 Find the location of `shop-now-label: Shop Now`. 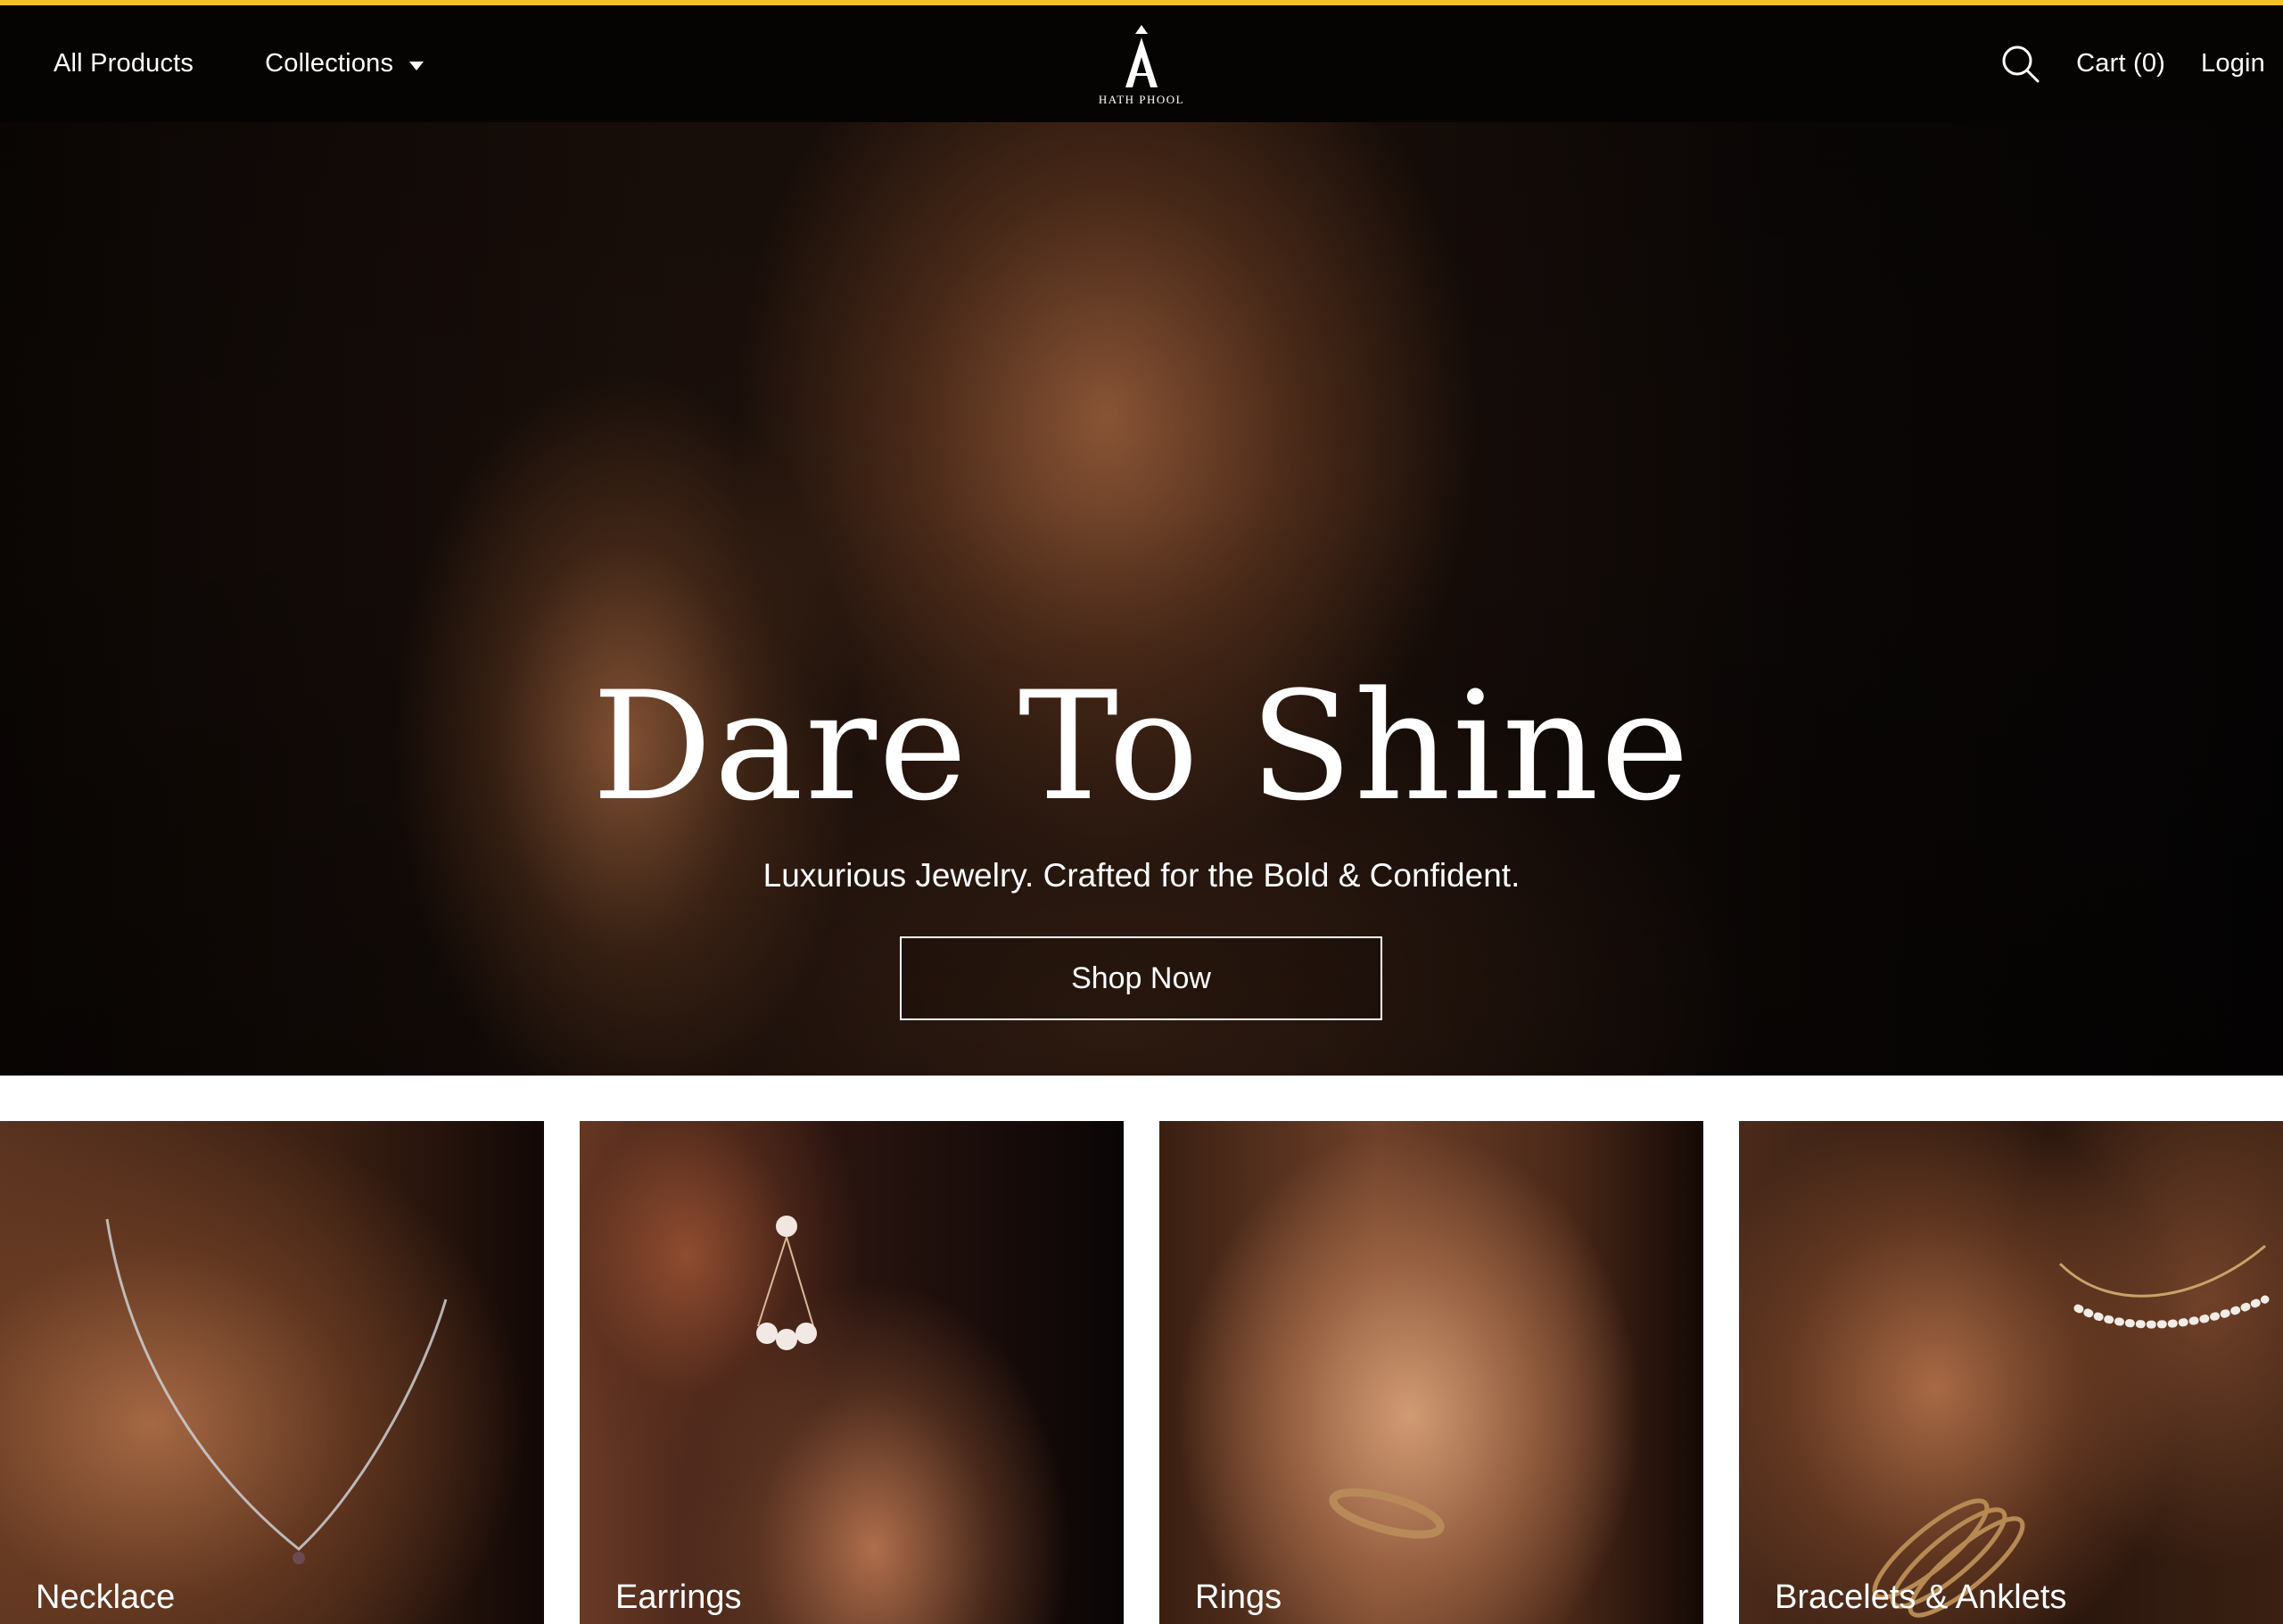

shop-now-label: Shop Now is located at coordinates (1141, 977).